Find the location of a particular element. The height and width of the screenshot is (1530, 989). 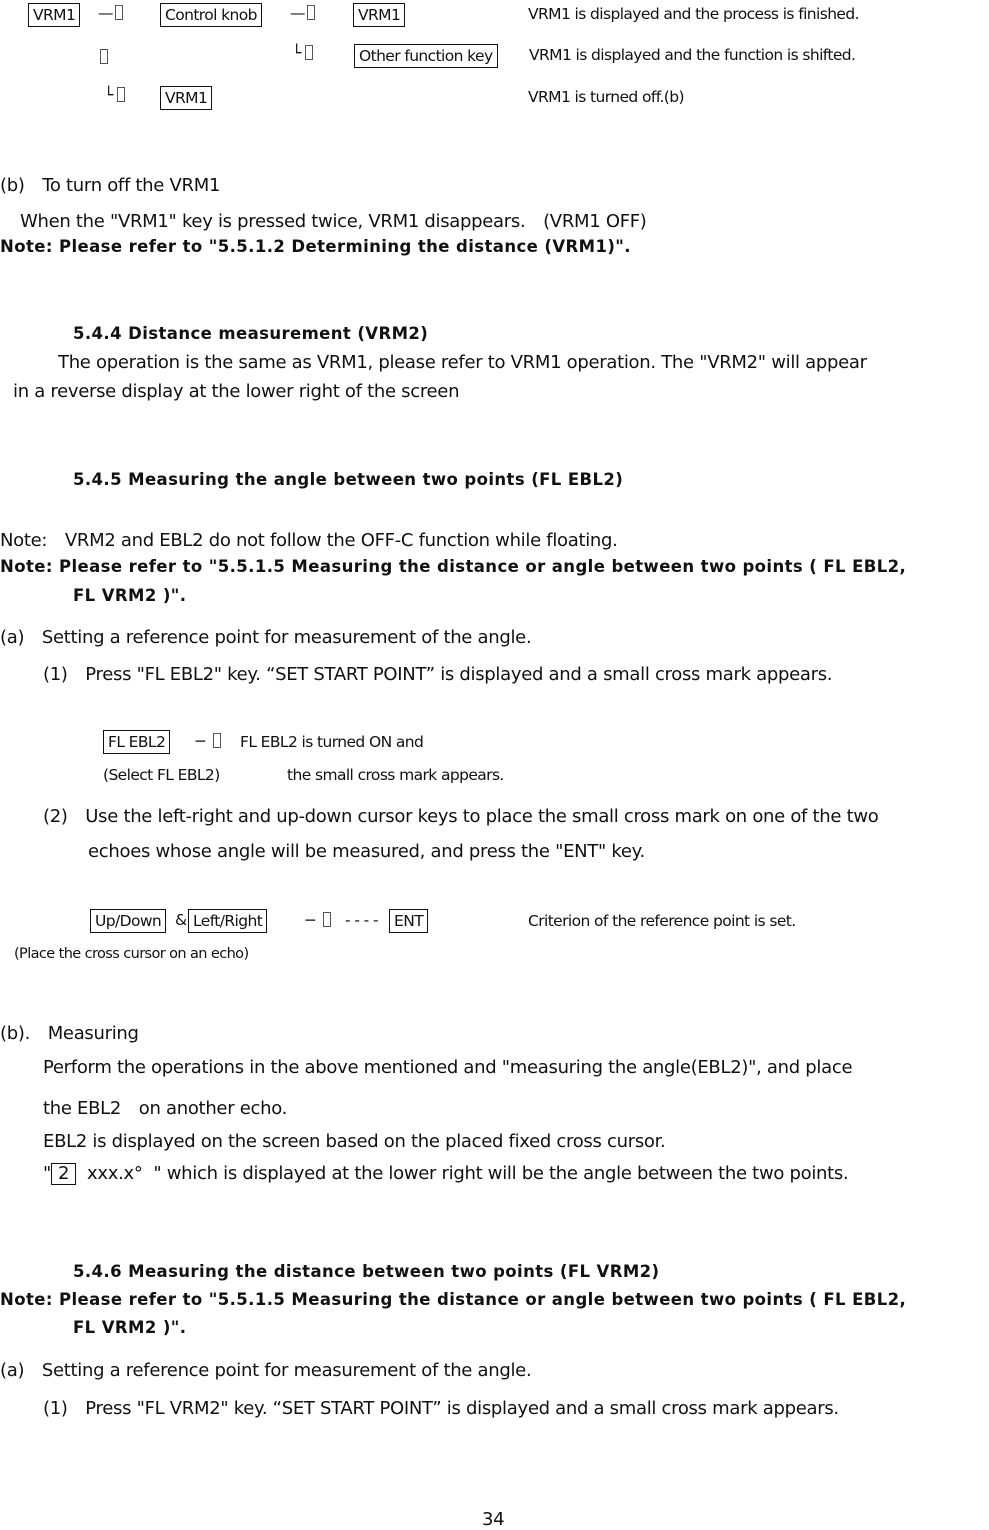

caption: (Select FL EBL2) is located at coordinates (161, 775).